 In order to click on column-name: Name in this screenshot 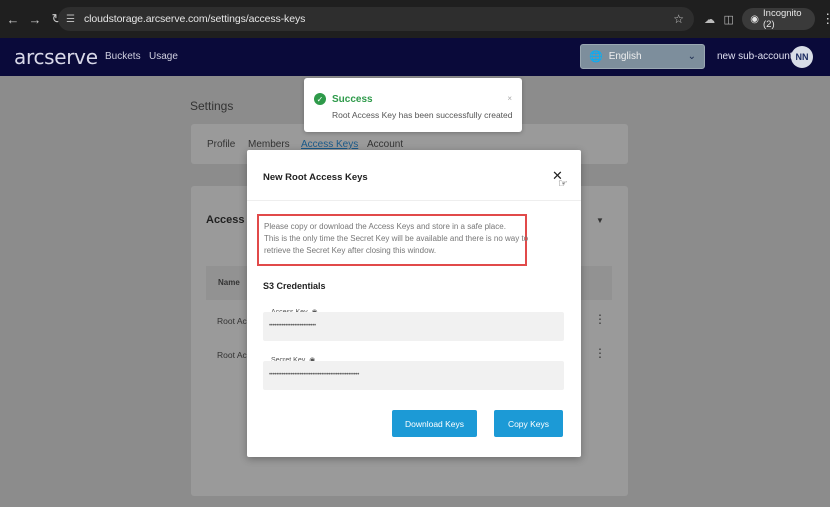, I will do `click(229, 282)`.